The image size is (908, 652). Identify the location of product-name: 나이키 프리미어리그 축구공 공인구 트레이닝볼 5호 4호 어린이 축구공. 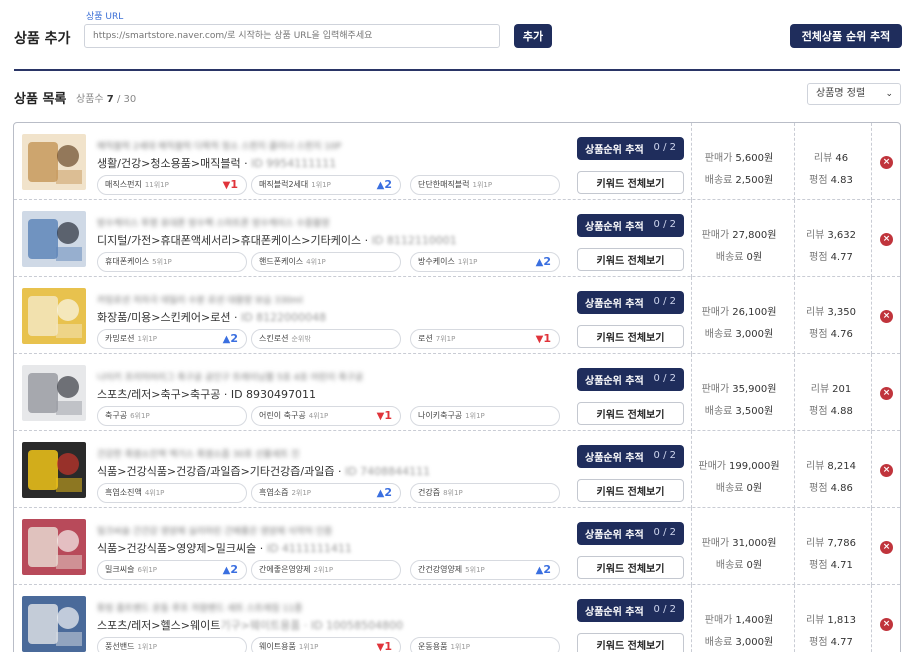
(297, 376).